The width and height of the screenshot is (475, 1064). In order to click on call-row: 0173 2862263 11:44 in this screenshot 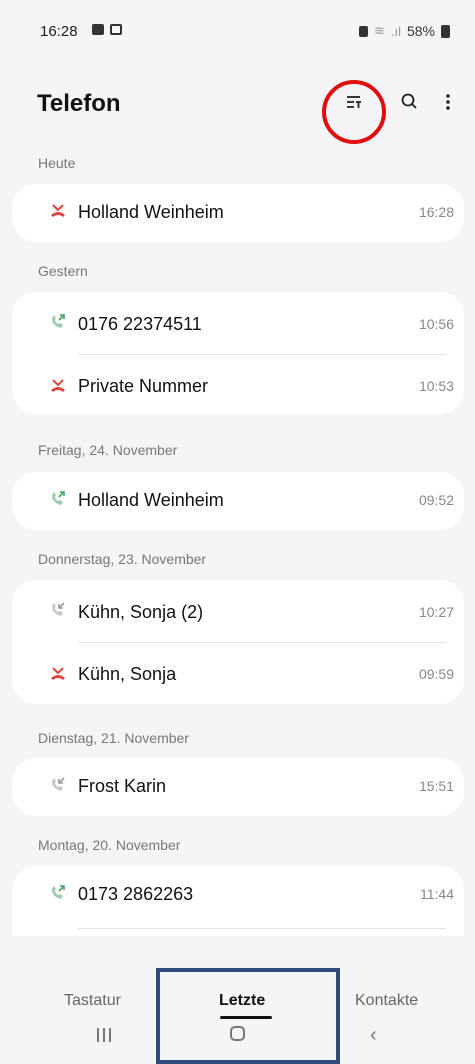, I will do `click(238, 894)`.